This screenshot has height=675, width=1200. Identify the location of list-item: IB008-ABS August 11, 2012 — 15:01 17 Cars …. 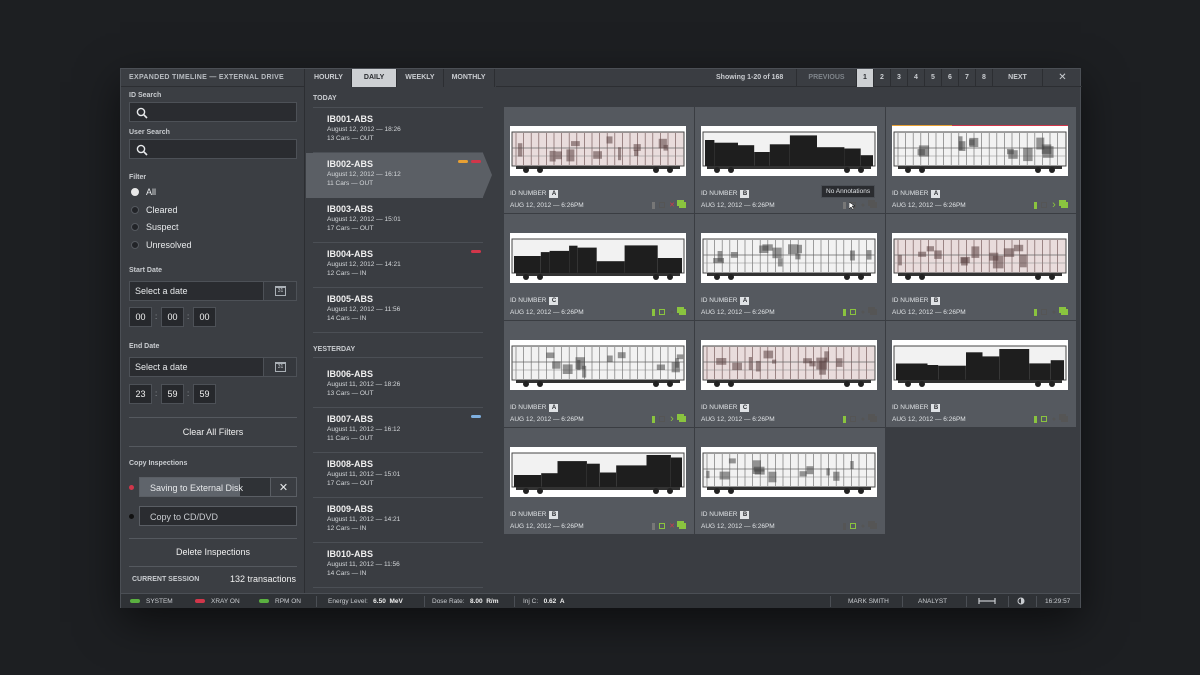
(398, 475).